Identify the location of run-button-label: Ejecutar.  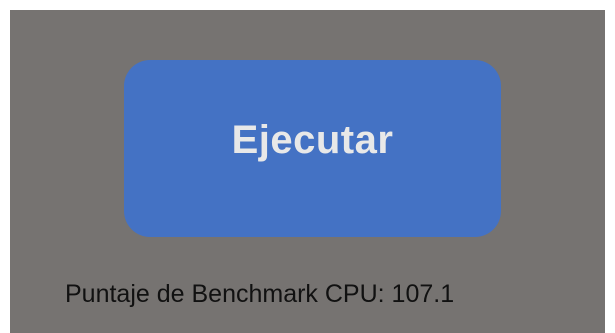
(312, 140).